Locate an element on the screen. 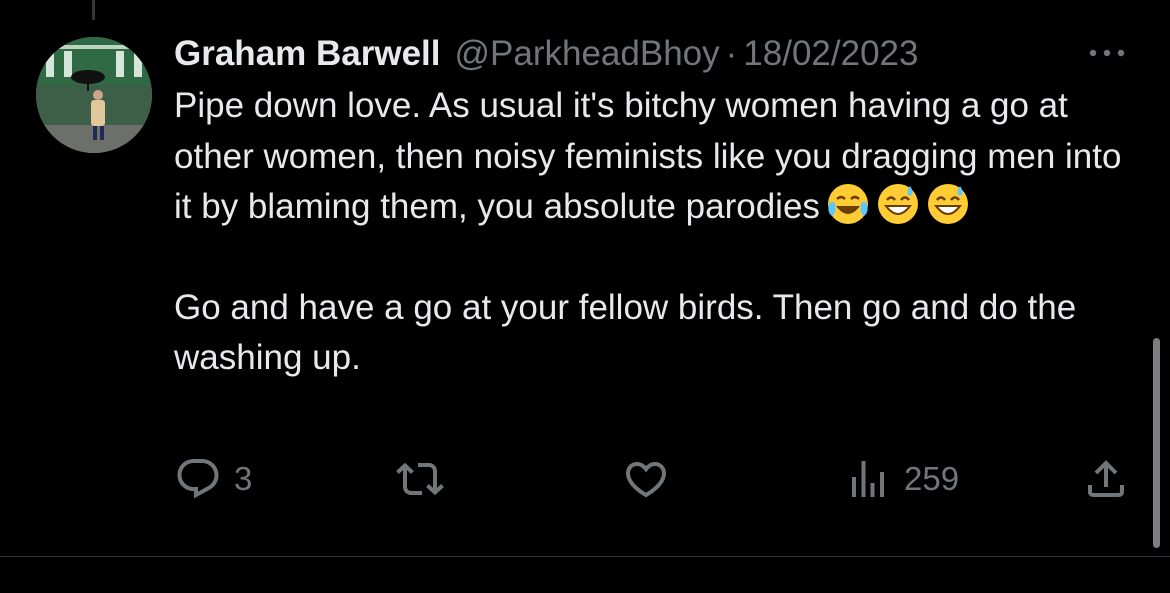 The image size is (1170, 593). reply-button: 3 is located at coordinates (213, 479).